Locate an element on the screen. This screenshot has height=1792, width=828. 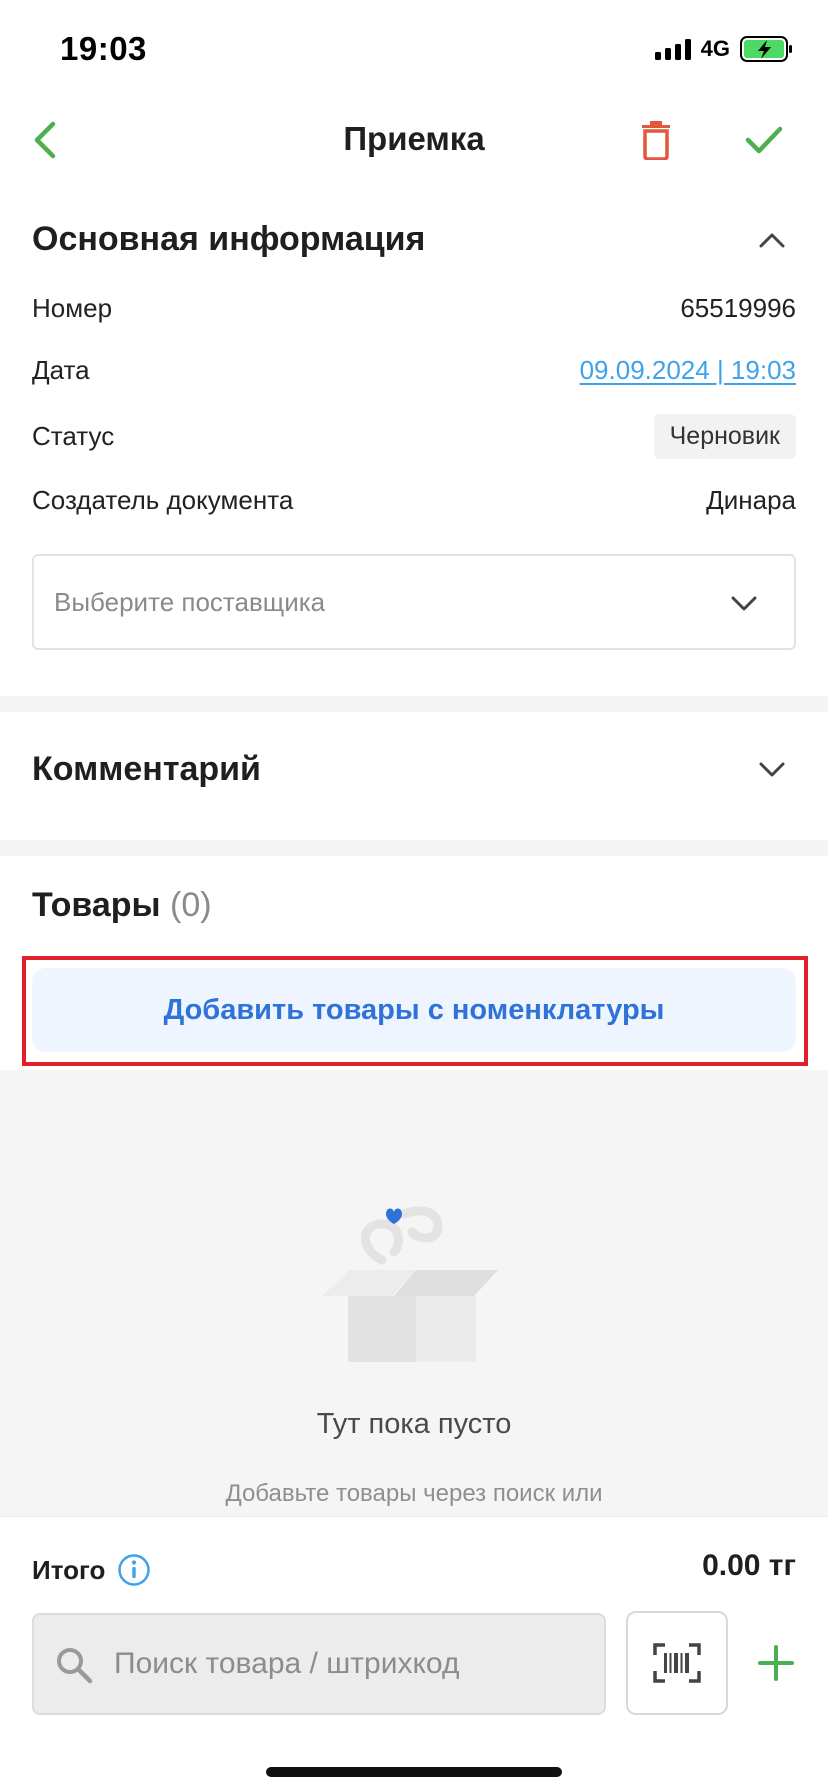
trash-icon is located at coordinates (656, 140).